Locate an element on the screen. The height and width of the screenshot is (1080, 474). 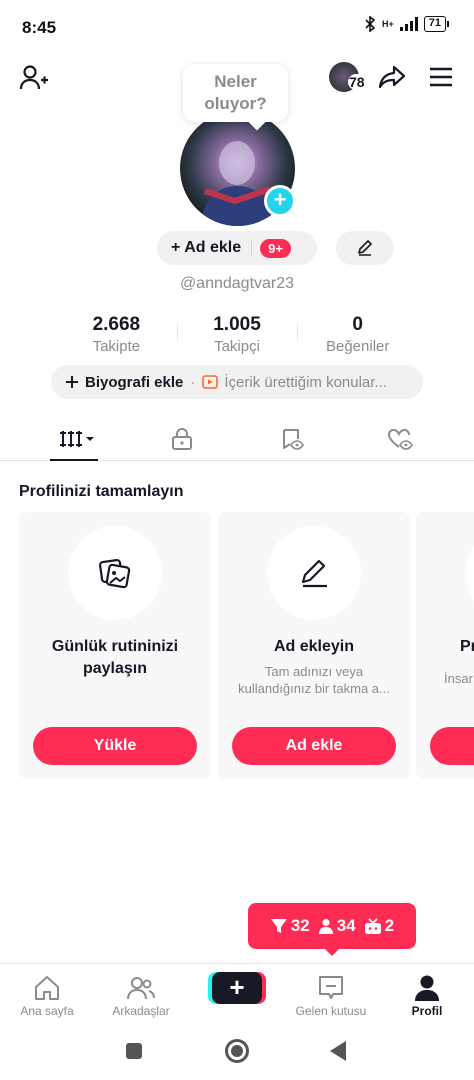
tab-videos is located at coordinates (78, 439).